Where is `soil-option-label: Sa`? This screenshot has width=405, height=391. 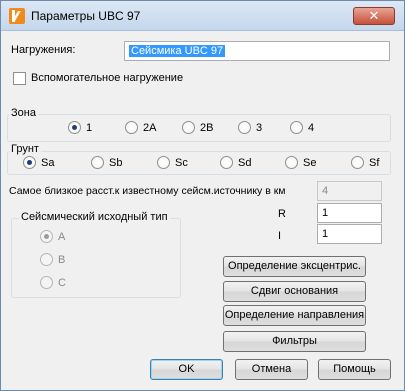 soil-option-label: Sa is located at coordinates (48, 162).